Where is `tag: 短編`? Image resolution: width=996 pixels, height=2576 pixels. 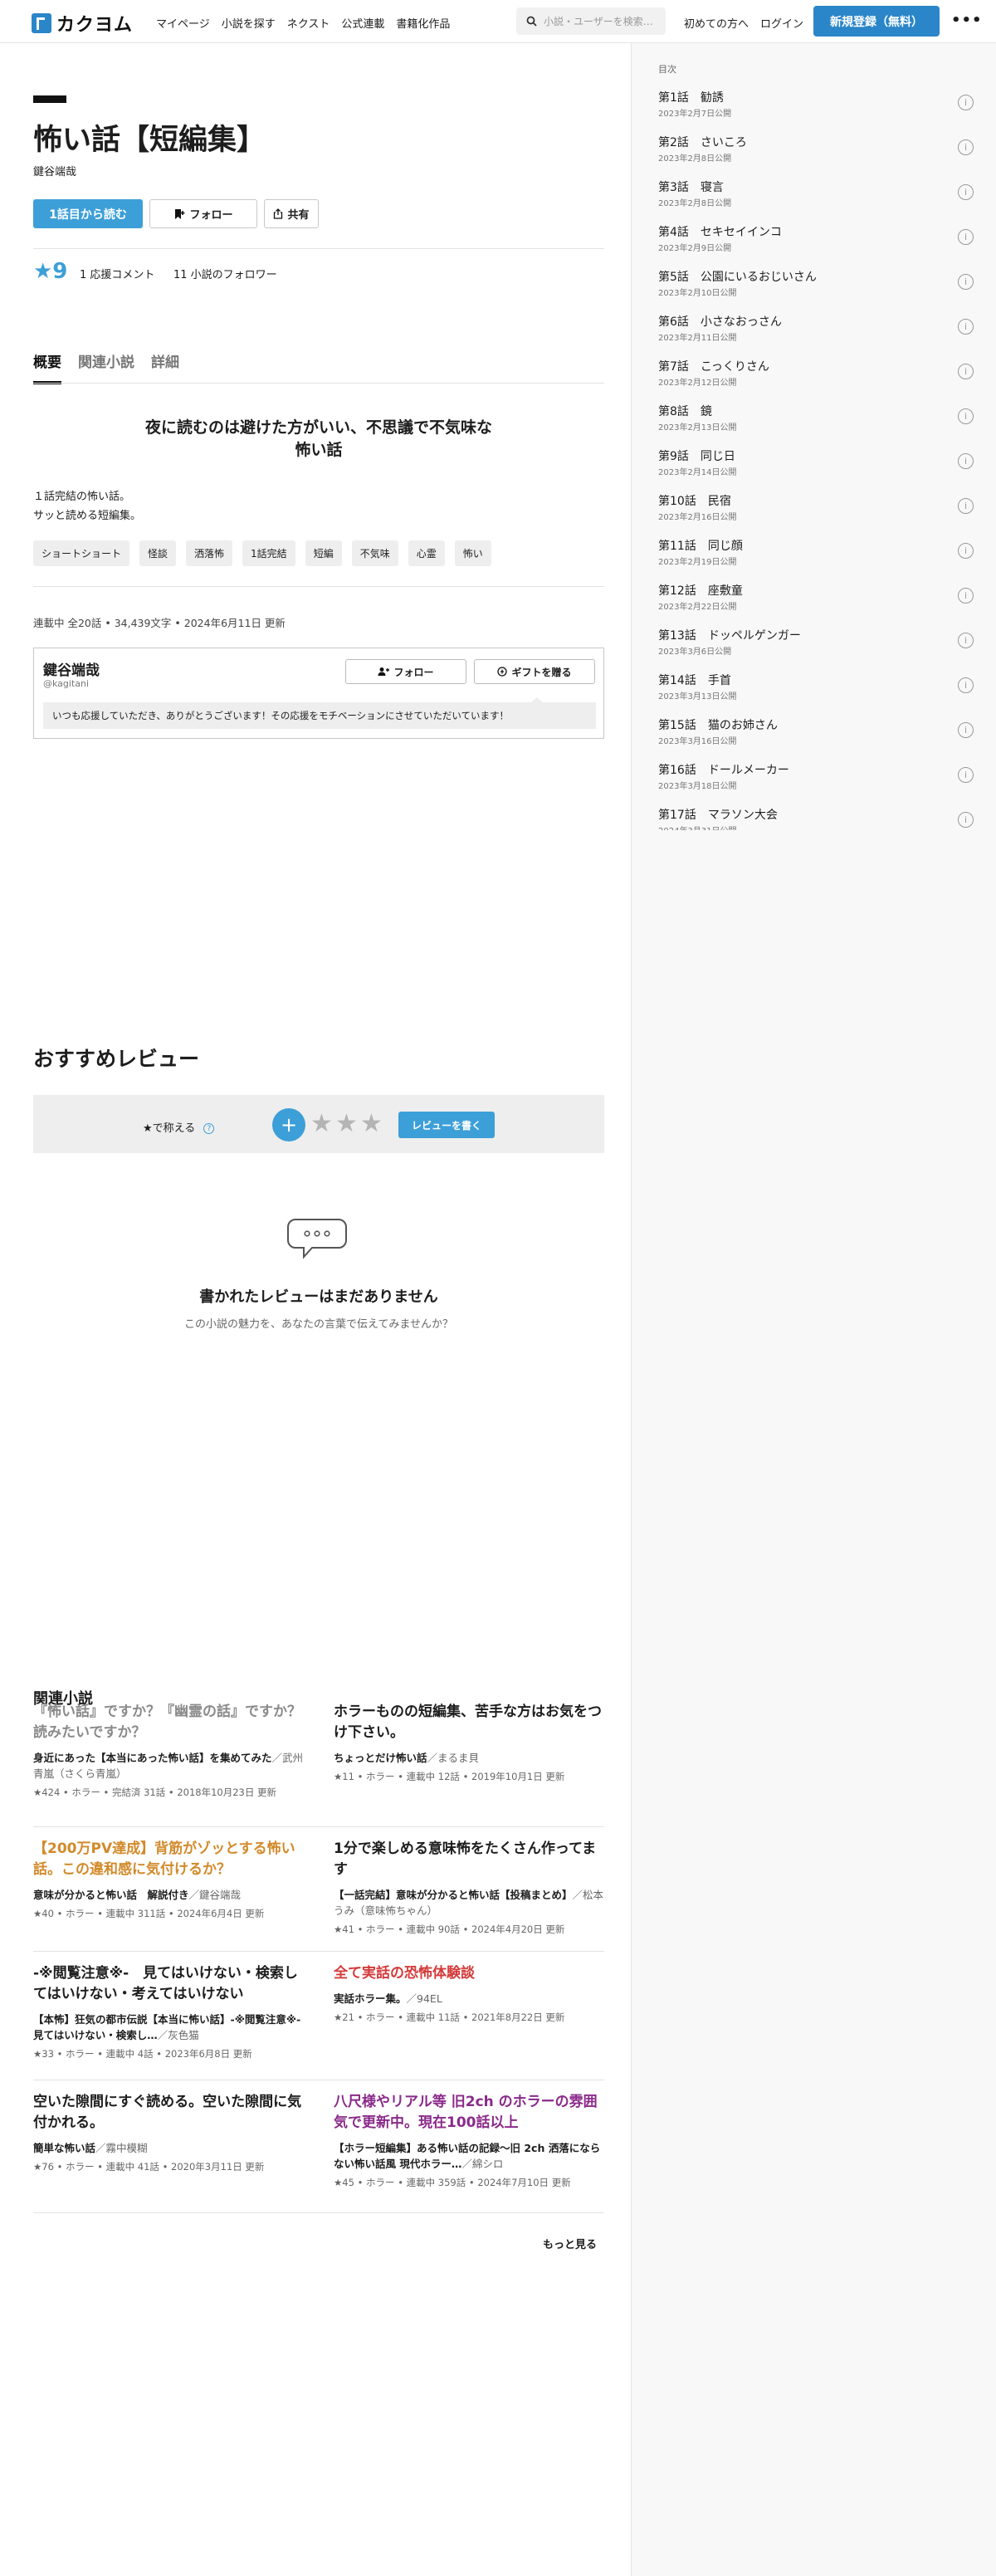 tag: 短編 is located at coordinates (324, 553).